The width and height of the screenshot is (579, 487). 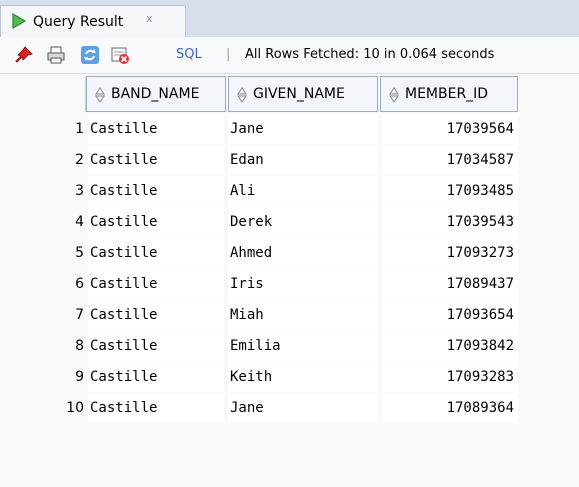 What do you see at coordinates (24, 55) in the screenshot?
I see `pin-icon` at bounding box center [24, 55].